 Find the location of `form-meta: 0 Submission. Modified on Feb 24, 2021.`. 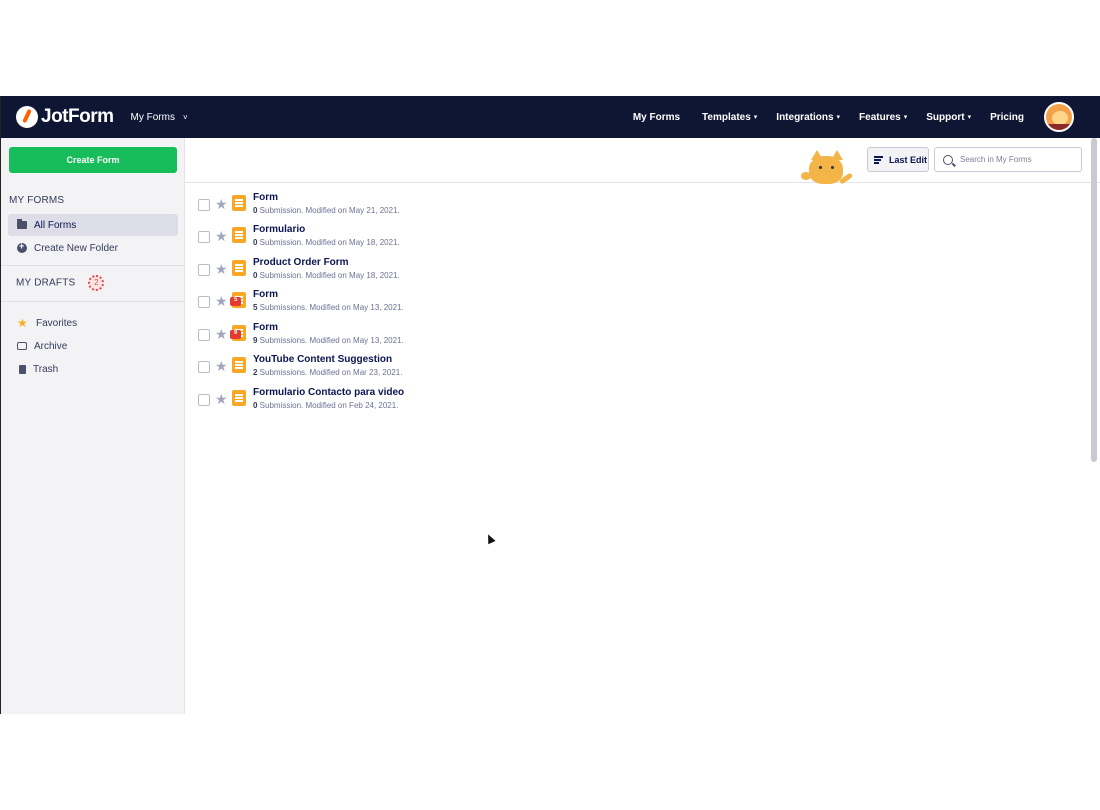

form-meta: 0 Submission. Modified on Feb 24, 2021. is located at coordinates (325, 405).